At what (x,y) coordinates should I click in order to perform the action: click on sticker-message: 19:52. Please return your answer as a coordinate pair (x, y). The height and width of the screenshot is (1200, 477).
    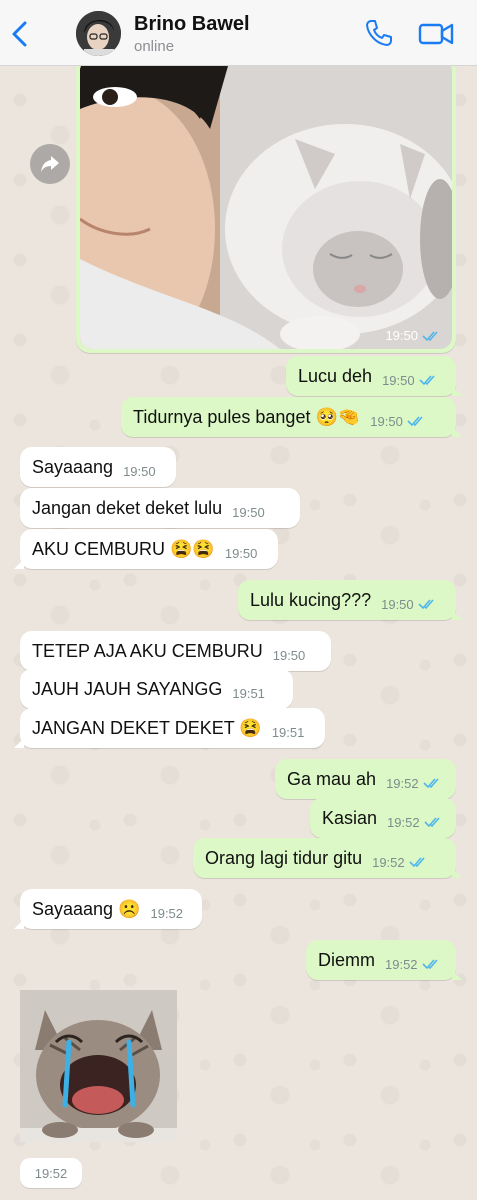
    Looking at the image, I should click on (100, 1090).